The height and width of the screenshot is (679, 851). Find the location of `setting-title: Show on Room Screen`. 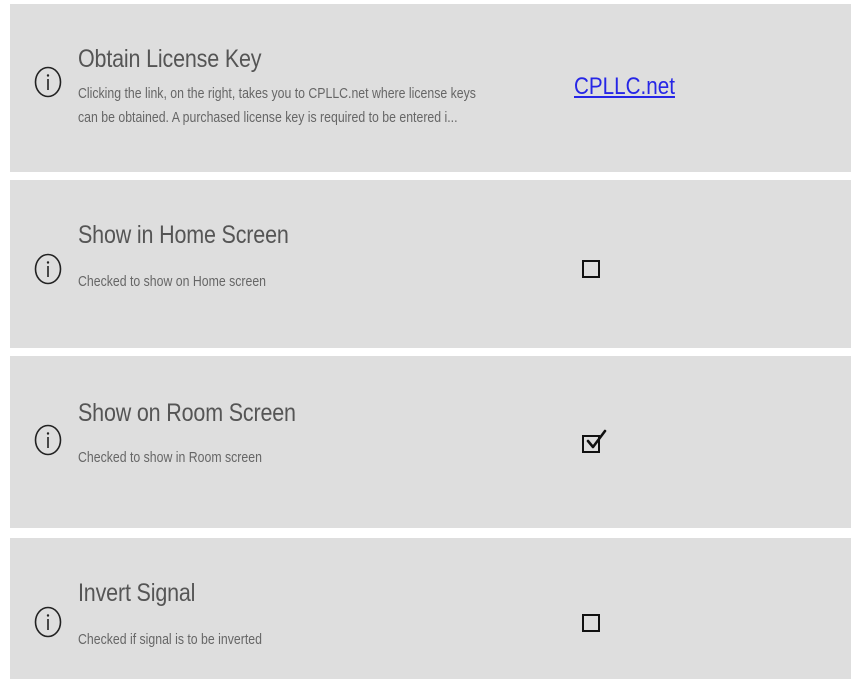

setting-title: Show on Room Screen is located at coordinates (187, 413).